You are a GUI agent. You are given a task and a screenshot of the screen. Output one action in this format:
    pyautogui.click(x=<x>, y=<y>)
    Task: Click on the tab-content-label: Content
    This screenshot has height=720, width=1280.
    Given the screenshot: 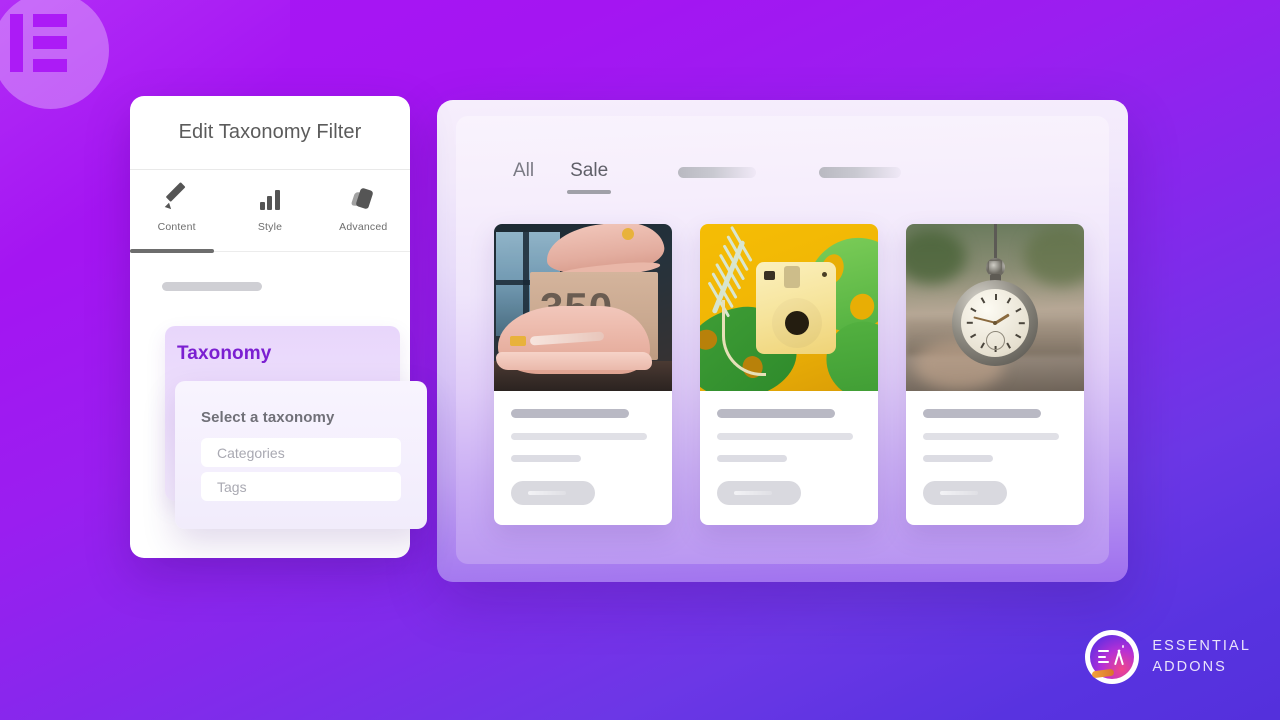 What is the action you would take?
    pyautogui.click(x=176, y=227)
    